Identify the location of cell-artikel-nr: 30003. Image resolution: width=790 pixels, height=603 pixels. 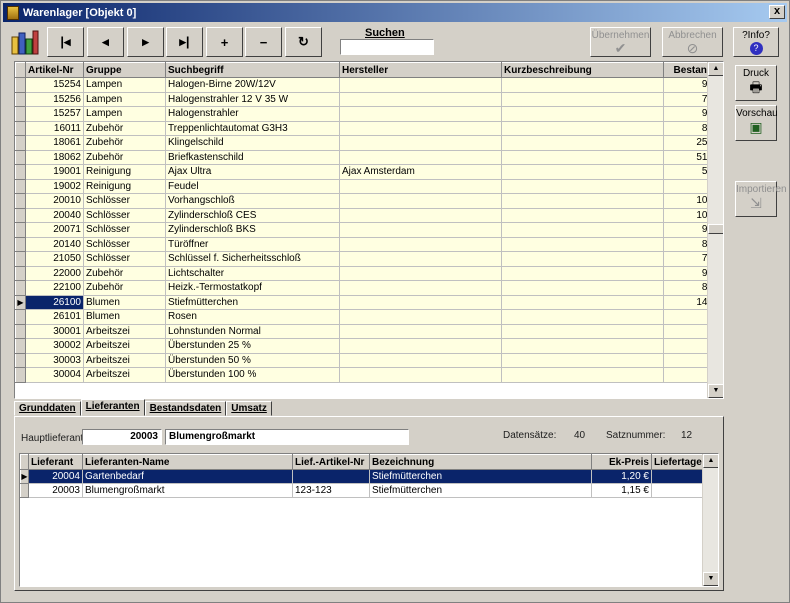
(54, 360).